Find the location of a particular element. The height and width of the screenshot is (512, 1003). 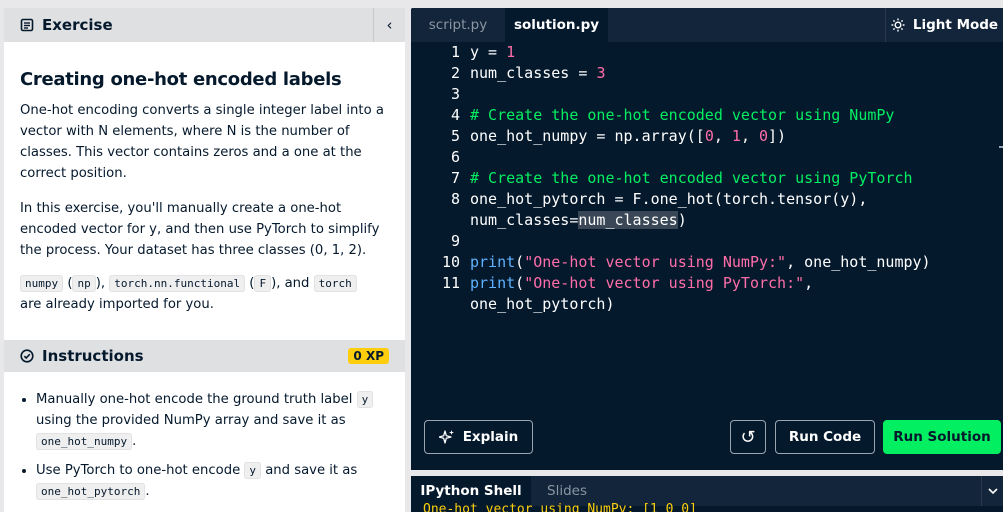

line-number: 9 is located at coordinates (455, 241).